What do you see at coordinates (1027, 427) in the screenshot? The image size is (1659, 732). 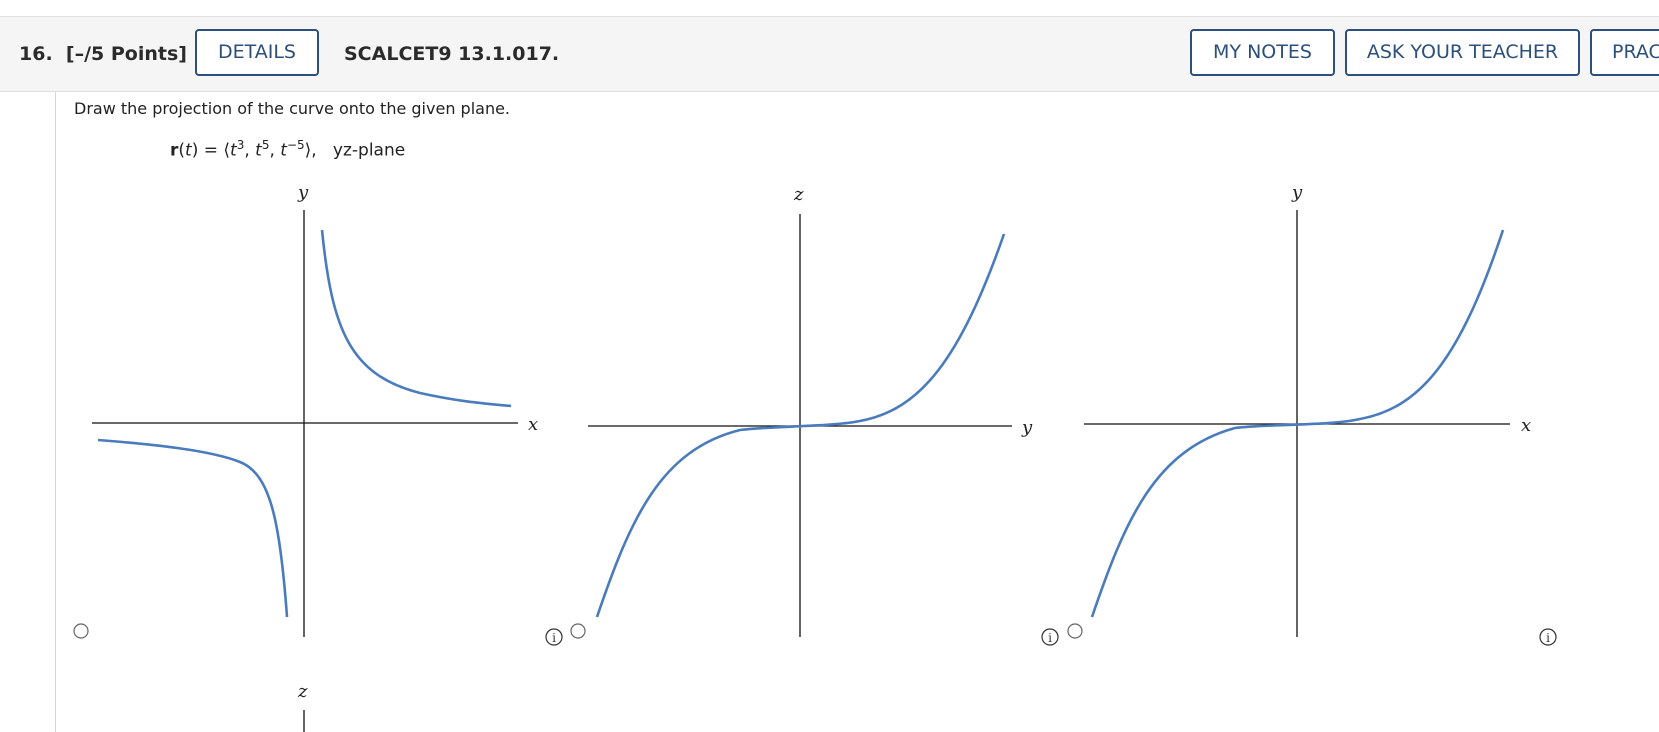 I see `graph-b-horizontal-label: y` at bounding box center [1027, 427].